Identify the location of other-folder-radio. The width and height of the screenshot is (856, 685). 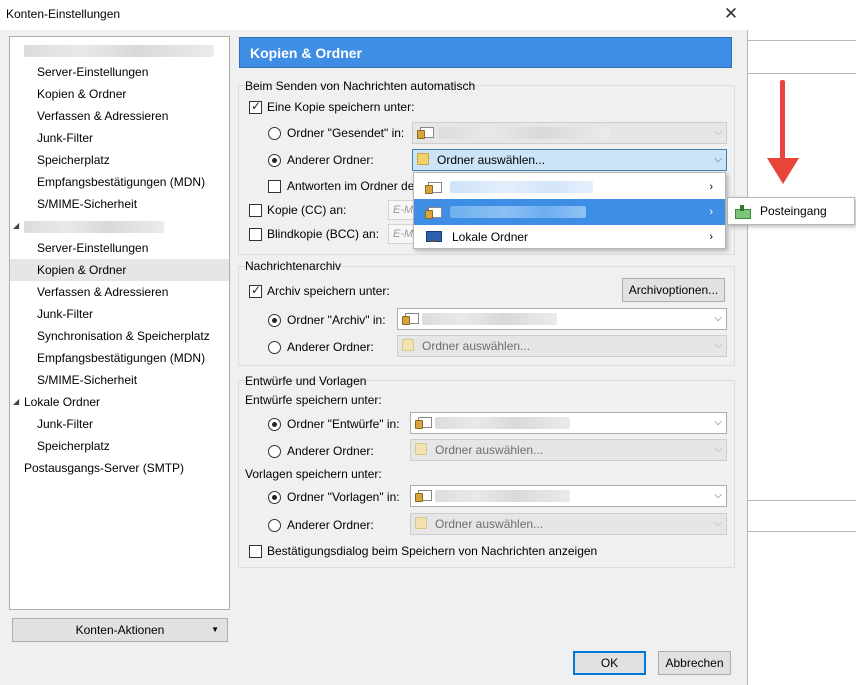
(274, 160).